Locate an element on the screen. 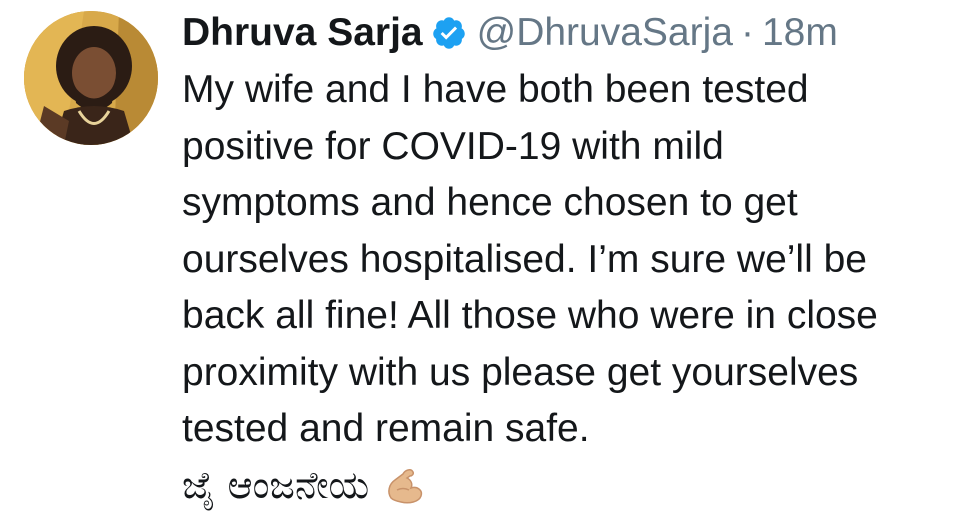 The height and width of the screenshot is (524, 956). tweet-header: Dhruva Sarja @DhruvaSarja · 18m is located at coordinates (567, 33).